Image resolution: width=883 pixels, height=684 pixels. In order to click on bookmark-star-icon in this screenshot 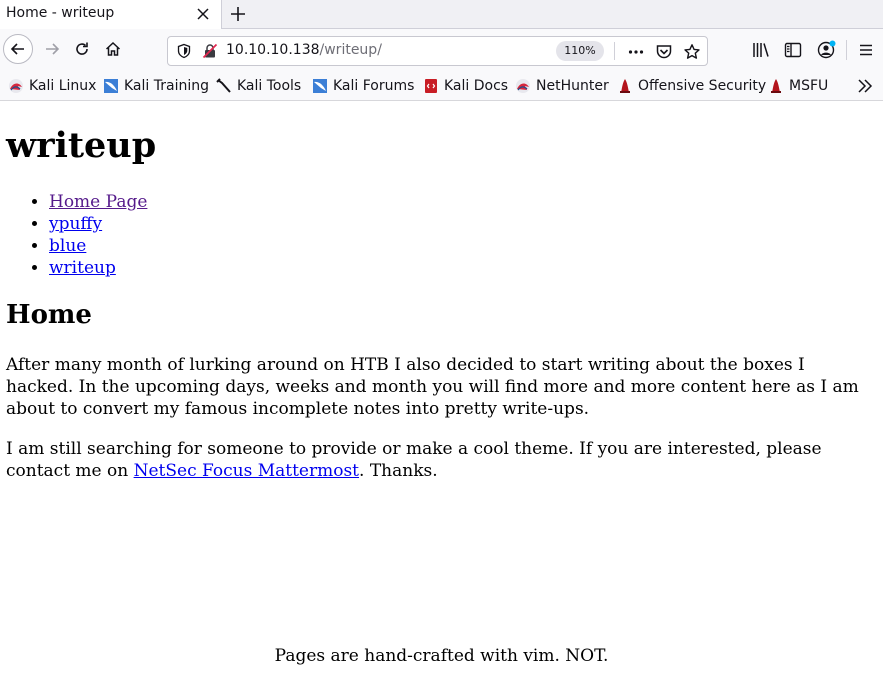, I will do `click(692, 52)`.